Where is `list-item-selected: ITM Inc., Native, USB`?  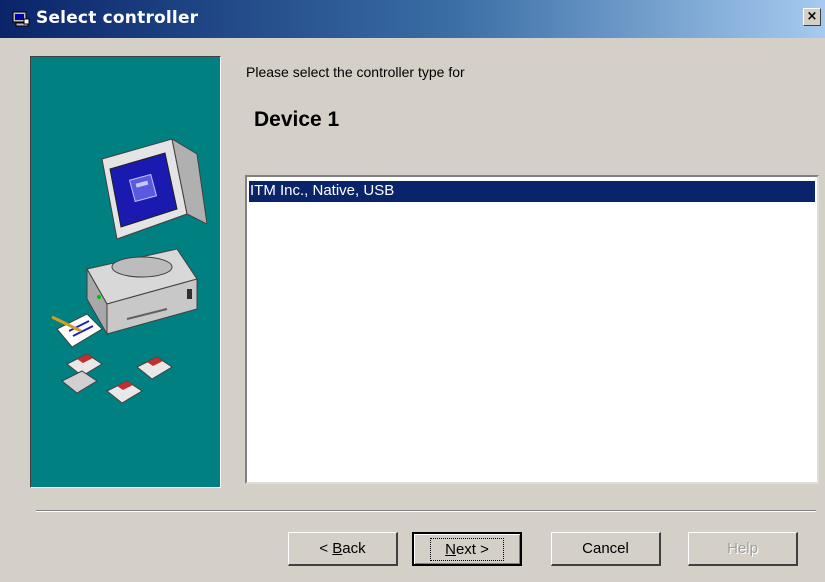 list-item-selected: ITM Inc., Native, USB is located at coordinates (532, 191).